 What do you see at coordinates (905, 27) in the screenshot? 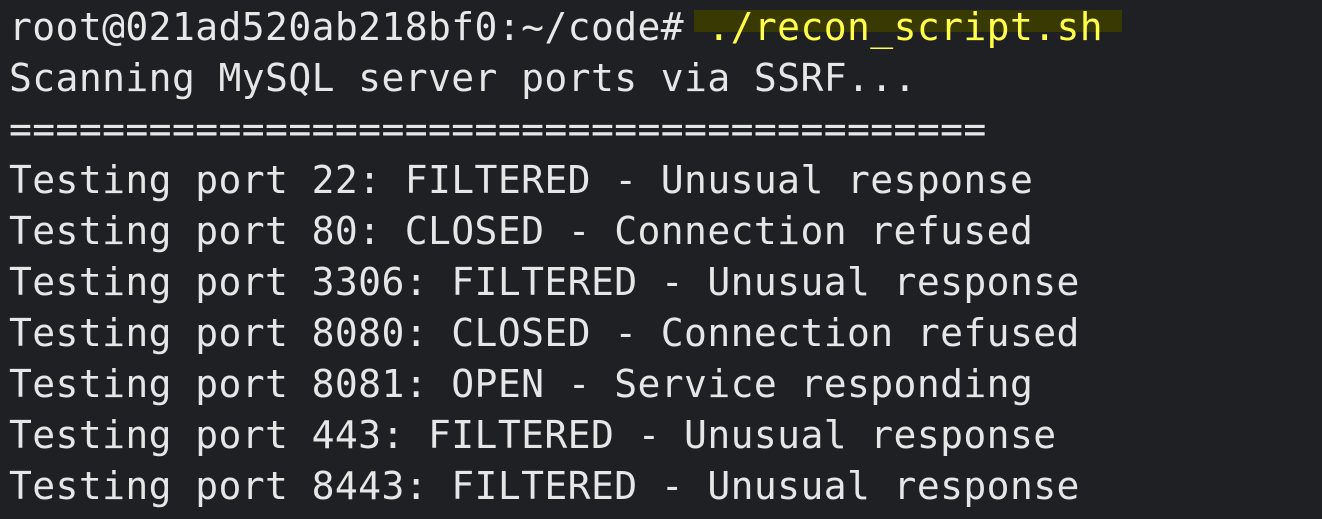
I see `command-text: ./recon_script.sh` at bounding box center [905, 27].